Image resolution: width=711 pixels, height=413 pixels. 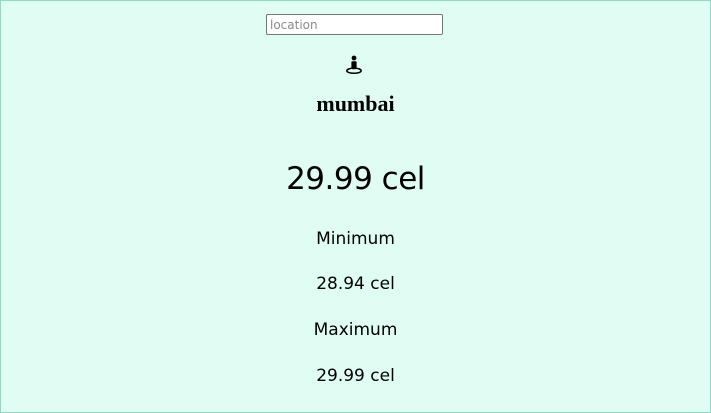 I want to click on location-search-input, so click(x=354, y=24).